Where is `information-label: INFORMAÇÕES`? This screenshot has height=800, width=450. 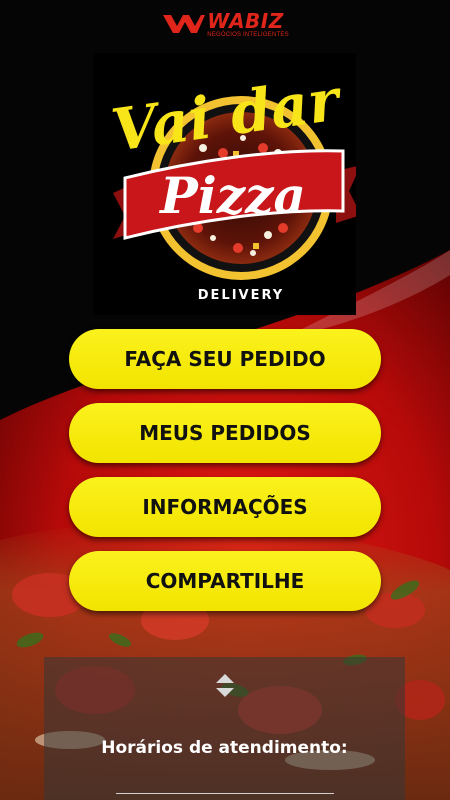 information-label: INFORMAÇÕES is located at coordinates (225, 507).